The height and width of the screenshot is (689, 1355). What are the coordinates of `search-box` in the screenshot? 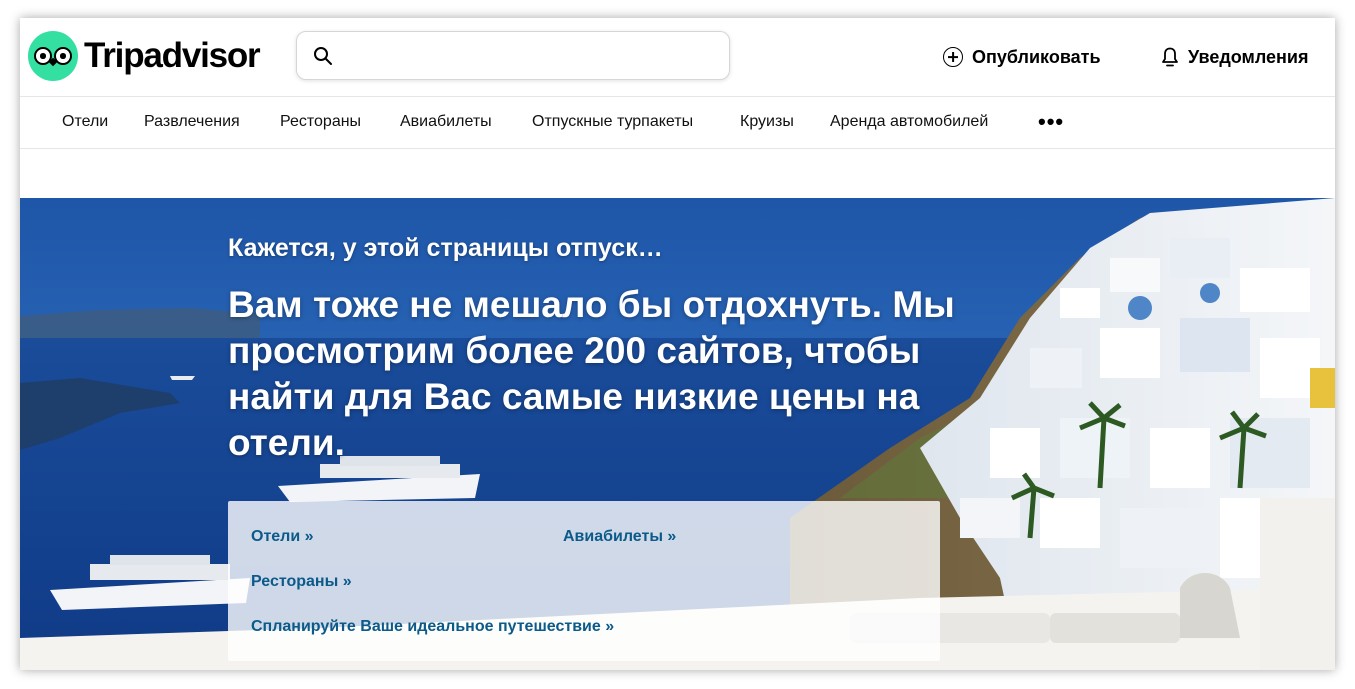 It's located at (513, 55).